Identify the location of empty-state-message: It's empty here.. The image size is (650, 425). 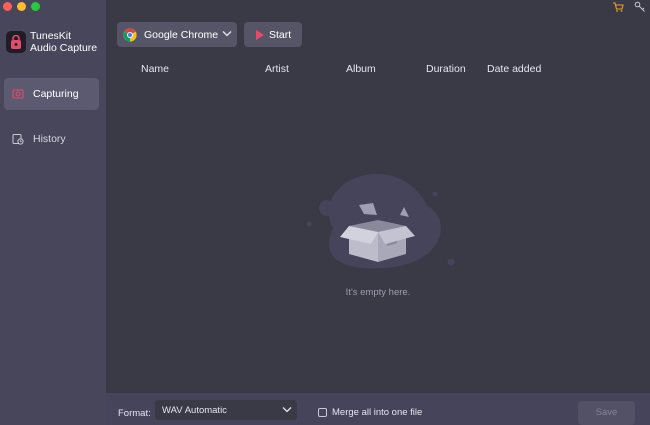
(378, 292).